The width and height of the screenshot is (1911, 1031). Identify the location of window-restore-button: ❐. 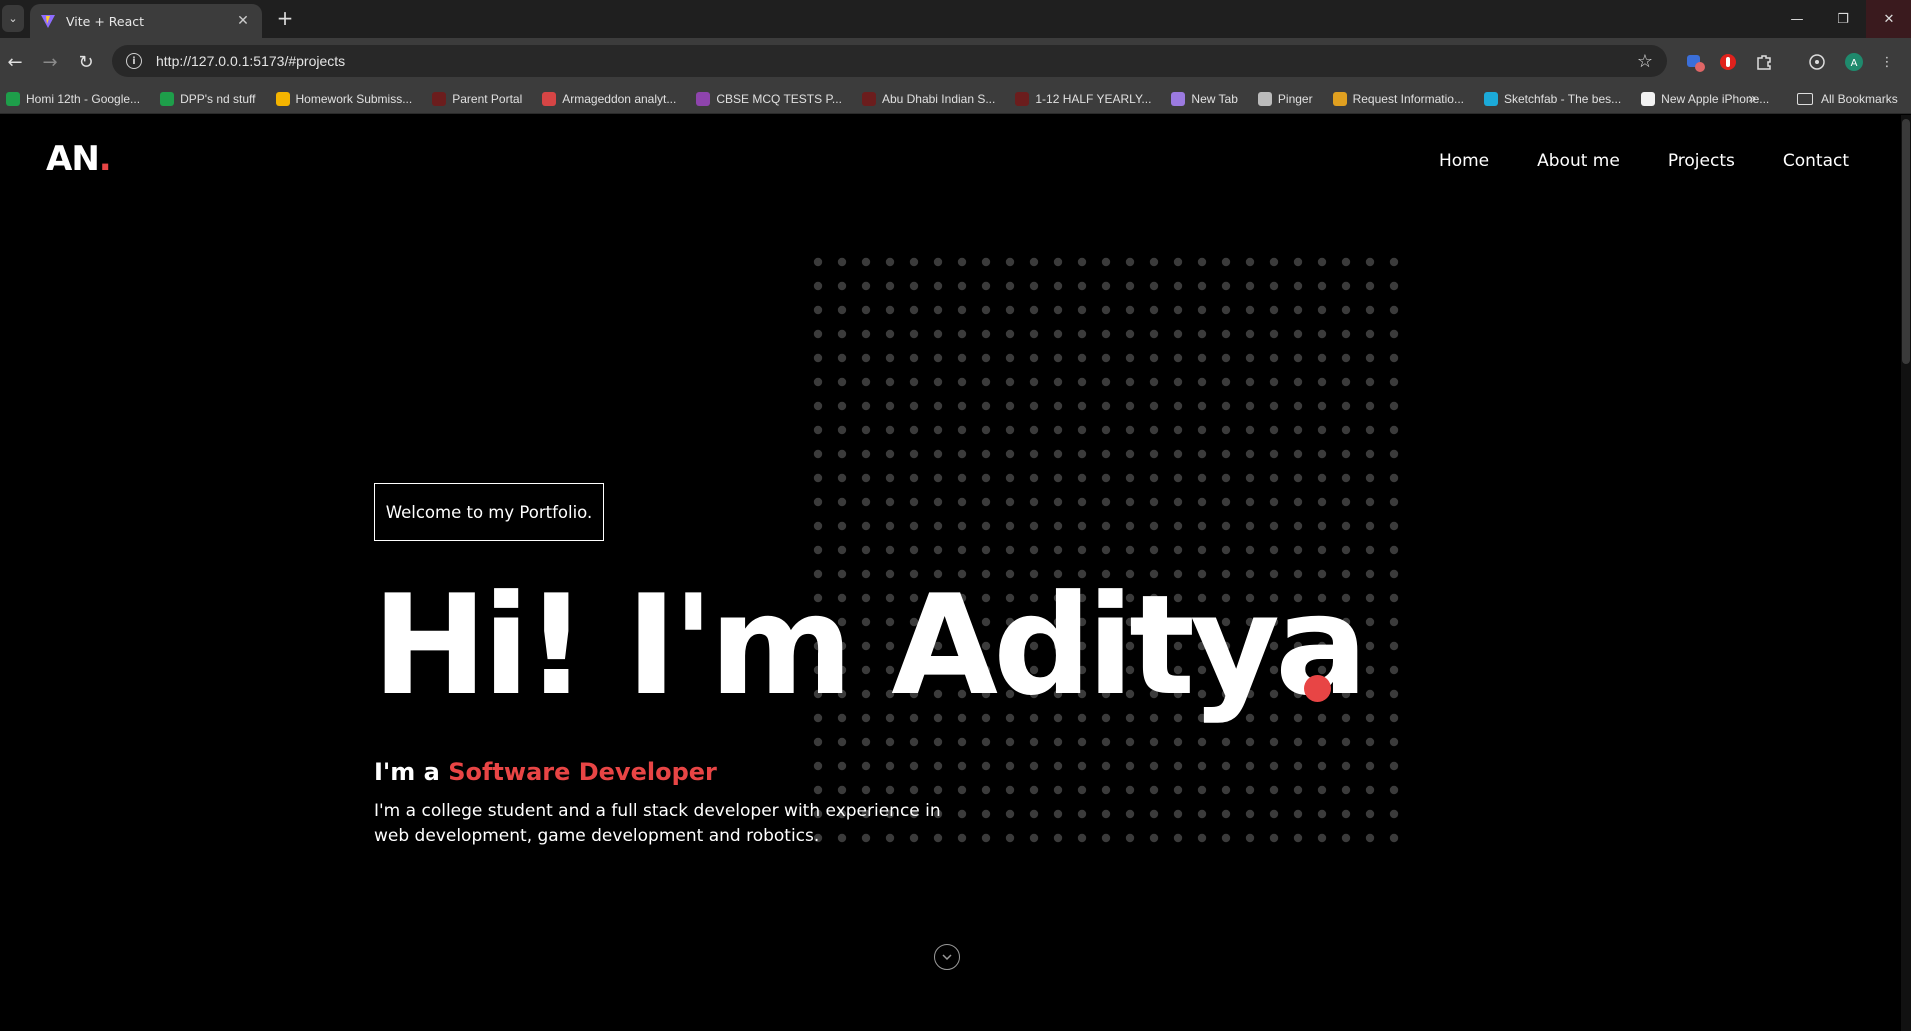
(1843, 19).